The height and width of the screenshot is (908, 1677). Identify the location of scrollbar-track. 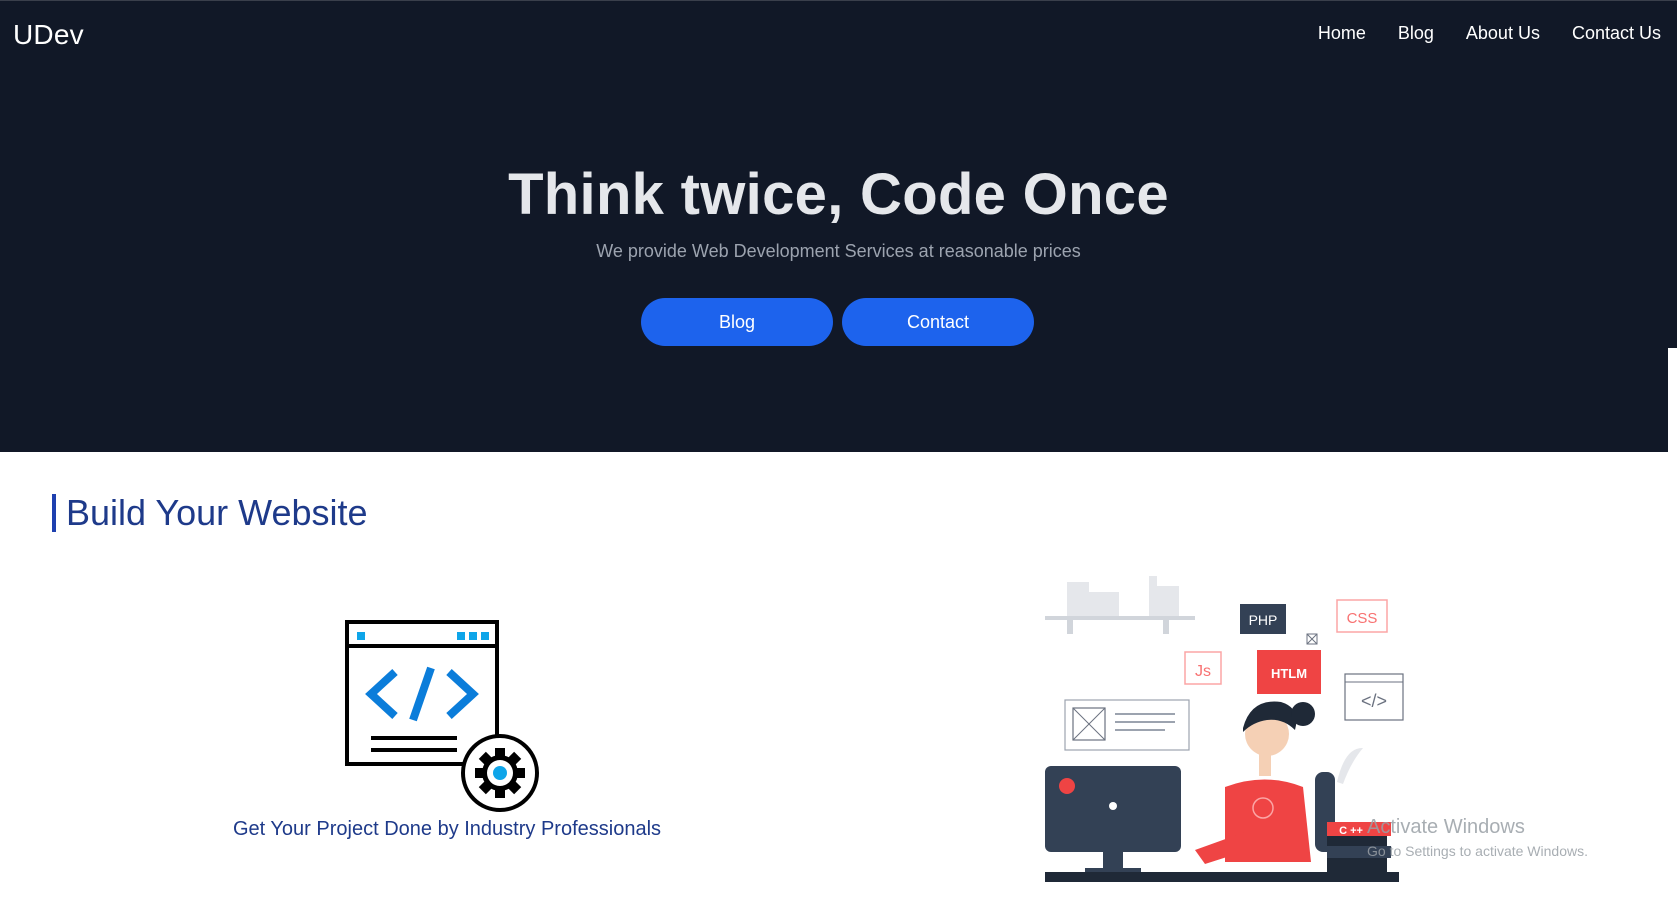
(1672, 628).